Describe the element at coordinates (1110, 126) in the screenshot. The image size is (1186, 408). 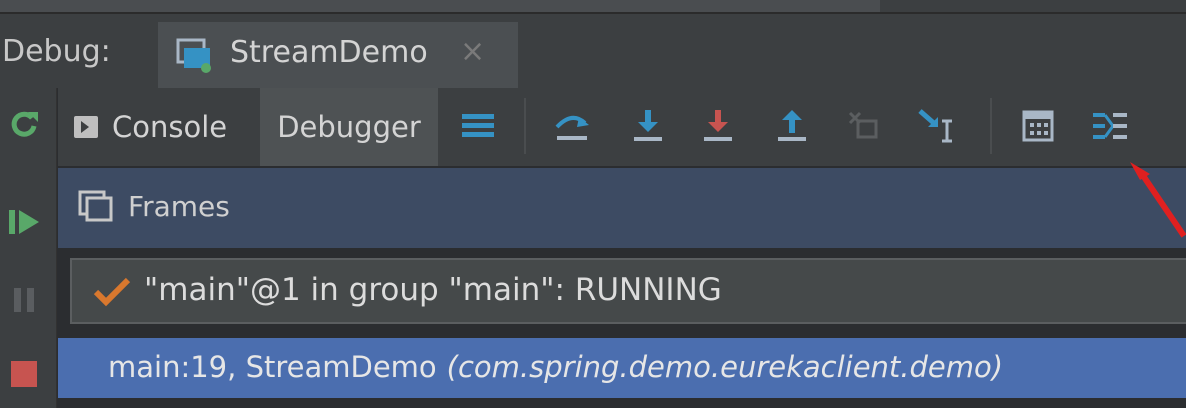
I see `trace-current-stream-chain-icon` at that location.